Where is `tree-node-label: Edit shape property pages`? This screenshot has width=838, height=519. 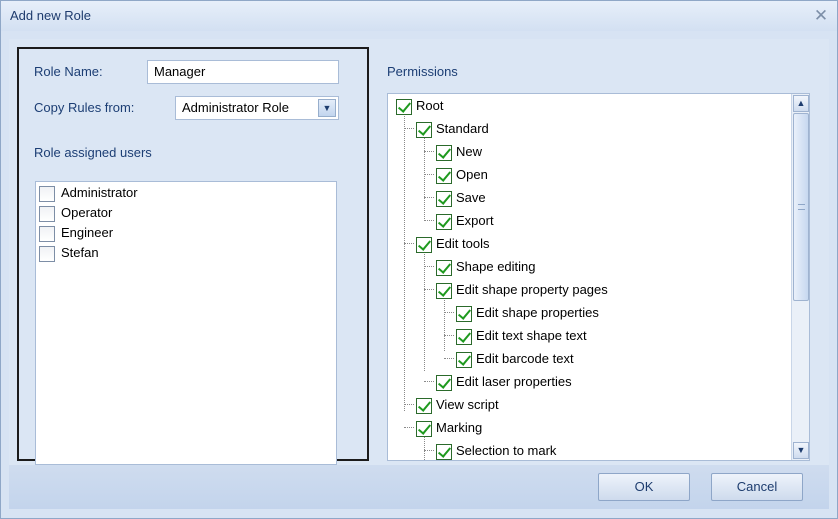 tree-node-label: Edit shape property pages is located at coordinates (532, 289).